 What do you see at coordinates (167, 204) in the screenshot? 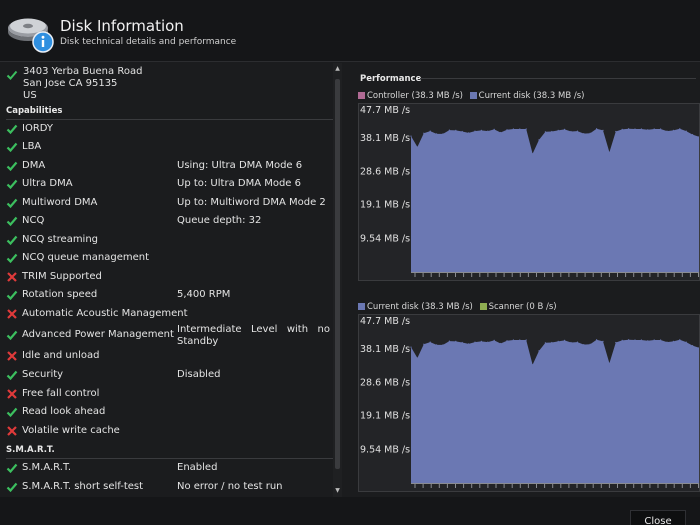
I see `list-item: Multiword DMA Up to: Multiword DMA Mode 2` at bounding box center [167, 204].